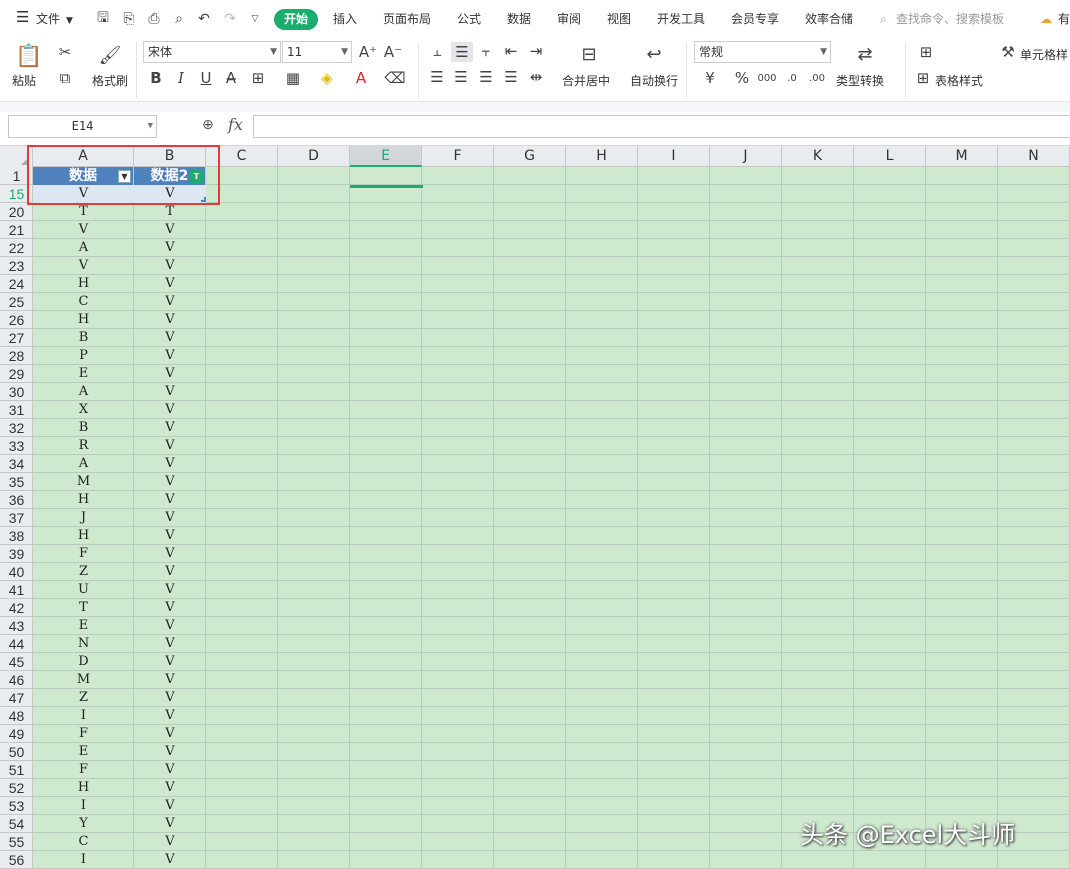  What do you see at coordinates (242, 156) in the screenshot?
I see `column-header-C: C` at bounding box center [242, 156].